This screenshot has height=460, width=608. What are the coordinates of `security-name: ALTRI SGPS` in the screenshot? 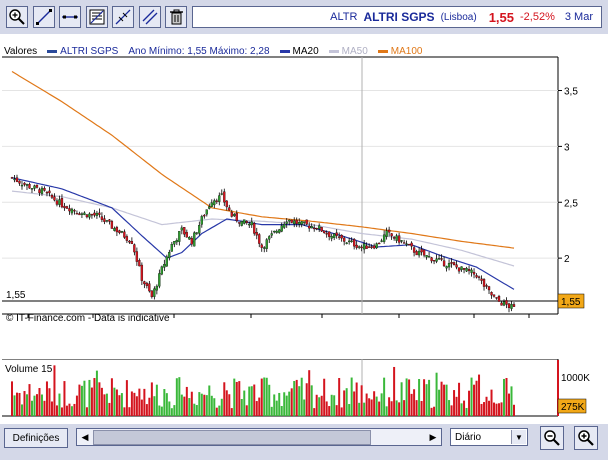 It's located at (399, 17).